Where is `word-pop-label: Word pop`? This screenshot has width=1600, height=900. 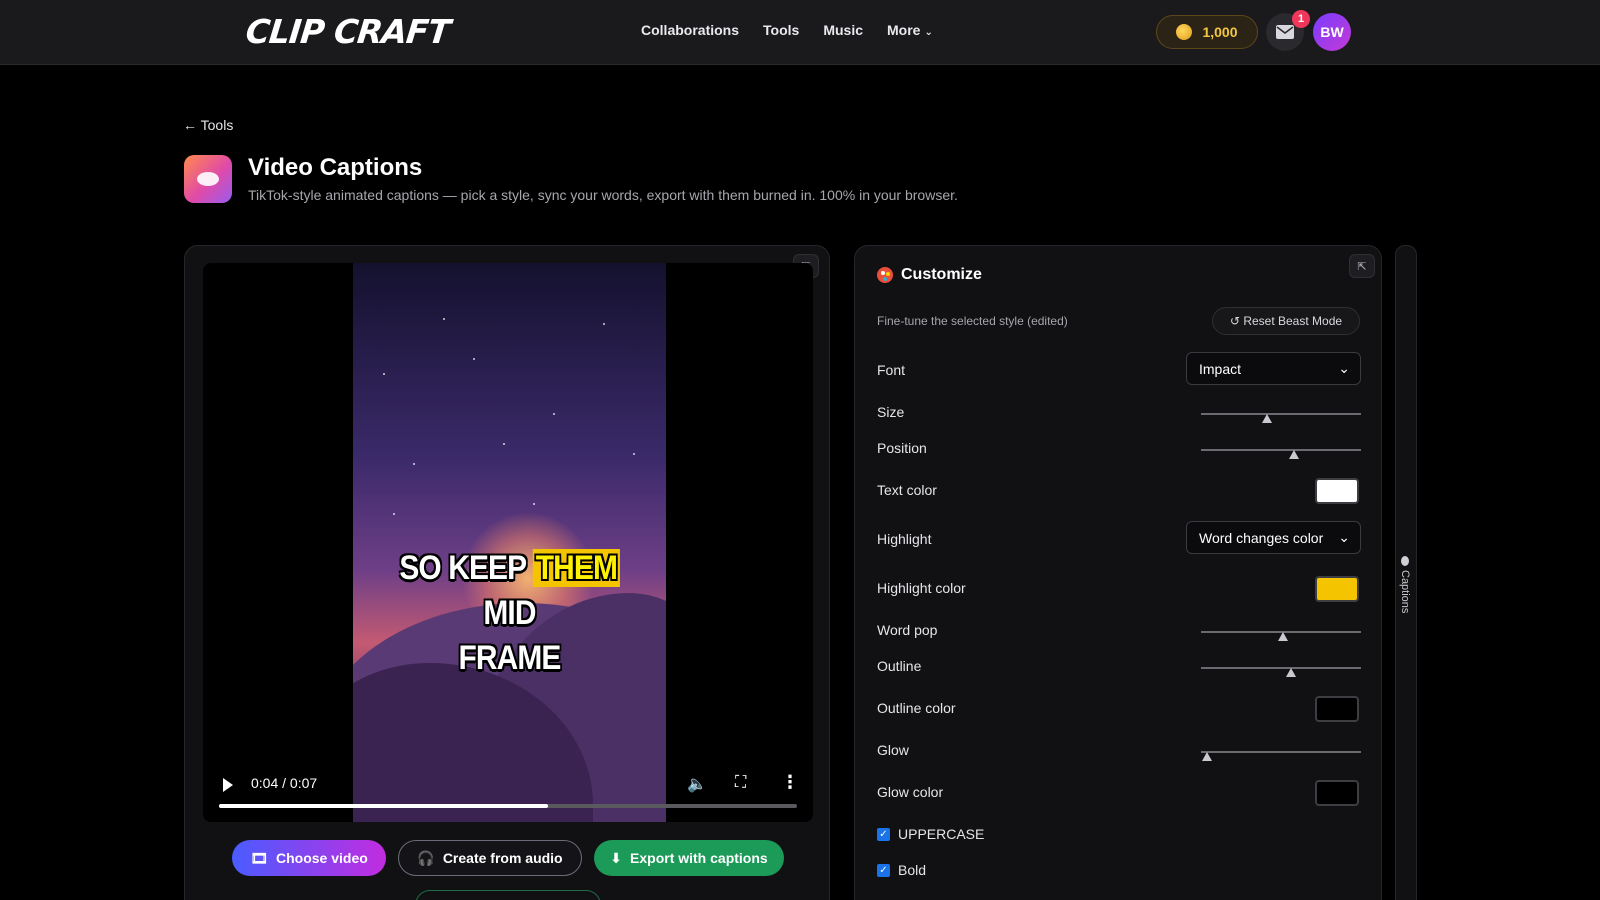
word-pop-label: Word pop is located at coordinates (907, 630).